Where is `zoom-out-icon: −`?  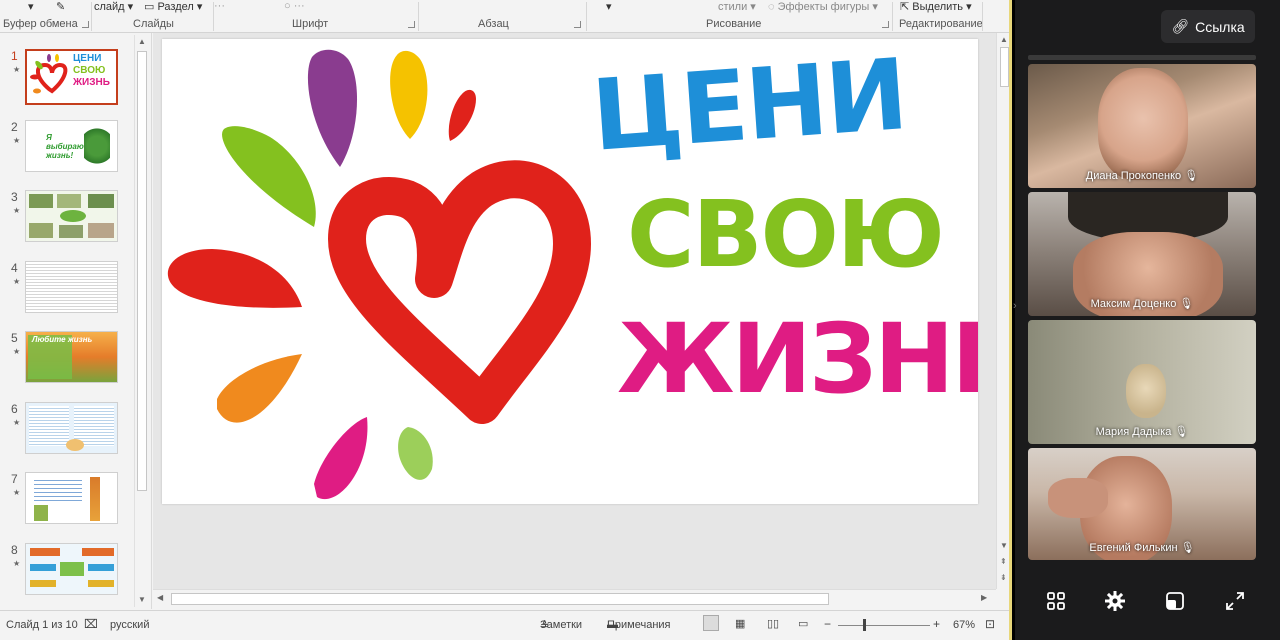 zoom-out-icon: − is located at coordinates (827, 624).